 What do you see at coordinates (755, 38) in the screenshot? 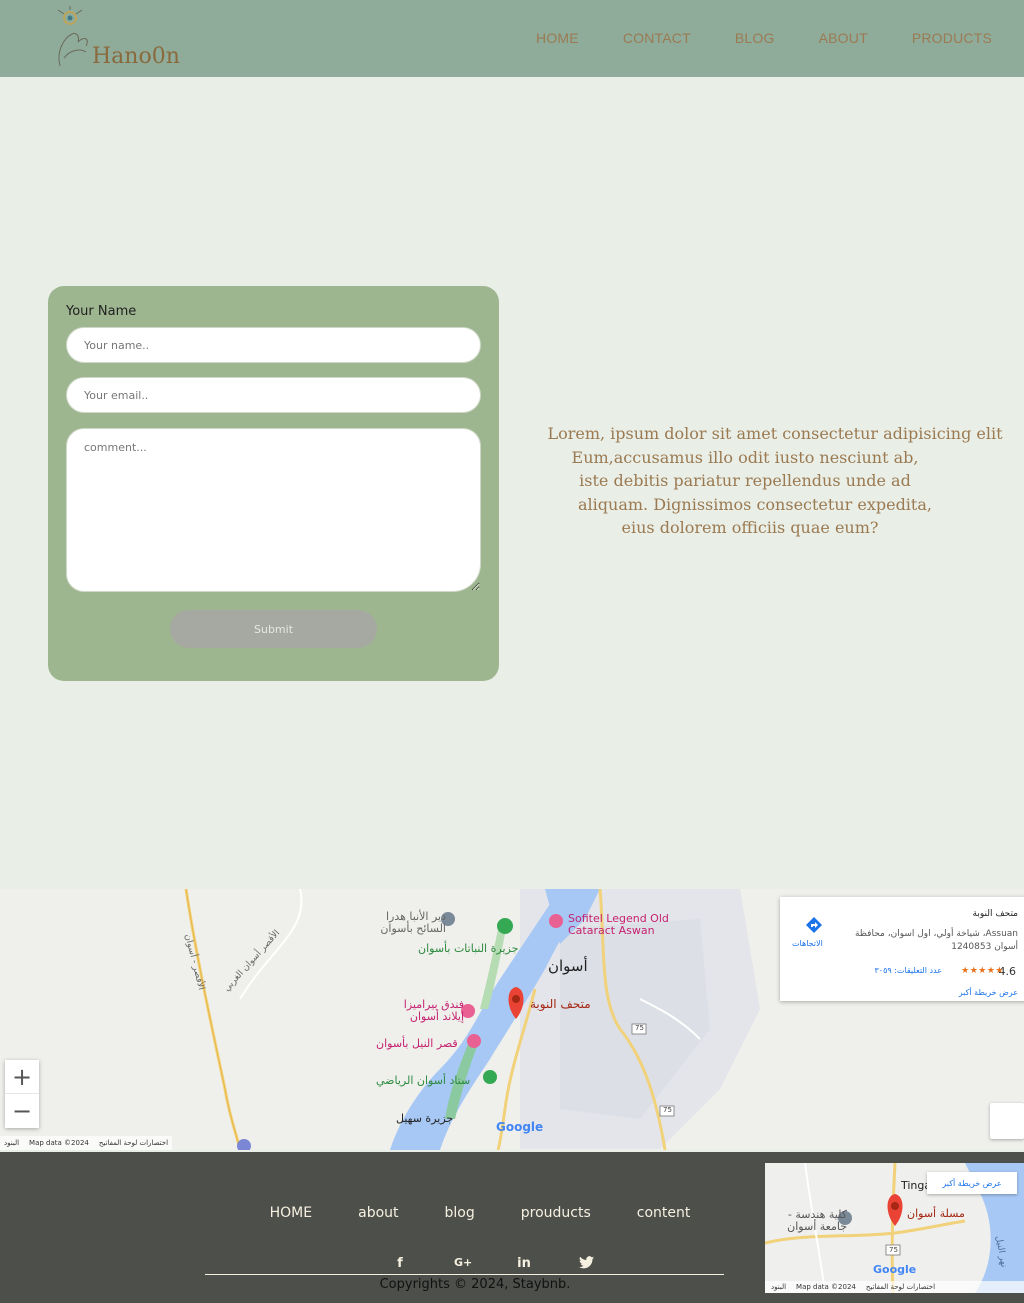
I see `nav-blog: BLOG` at bounding box center [755, 38].